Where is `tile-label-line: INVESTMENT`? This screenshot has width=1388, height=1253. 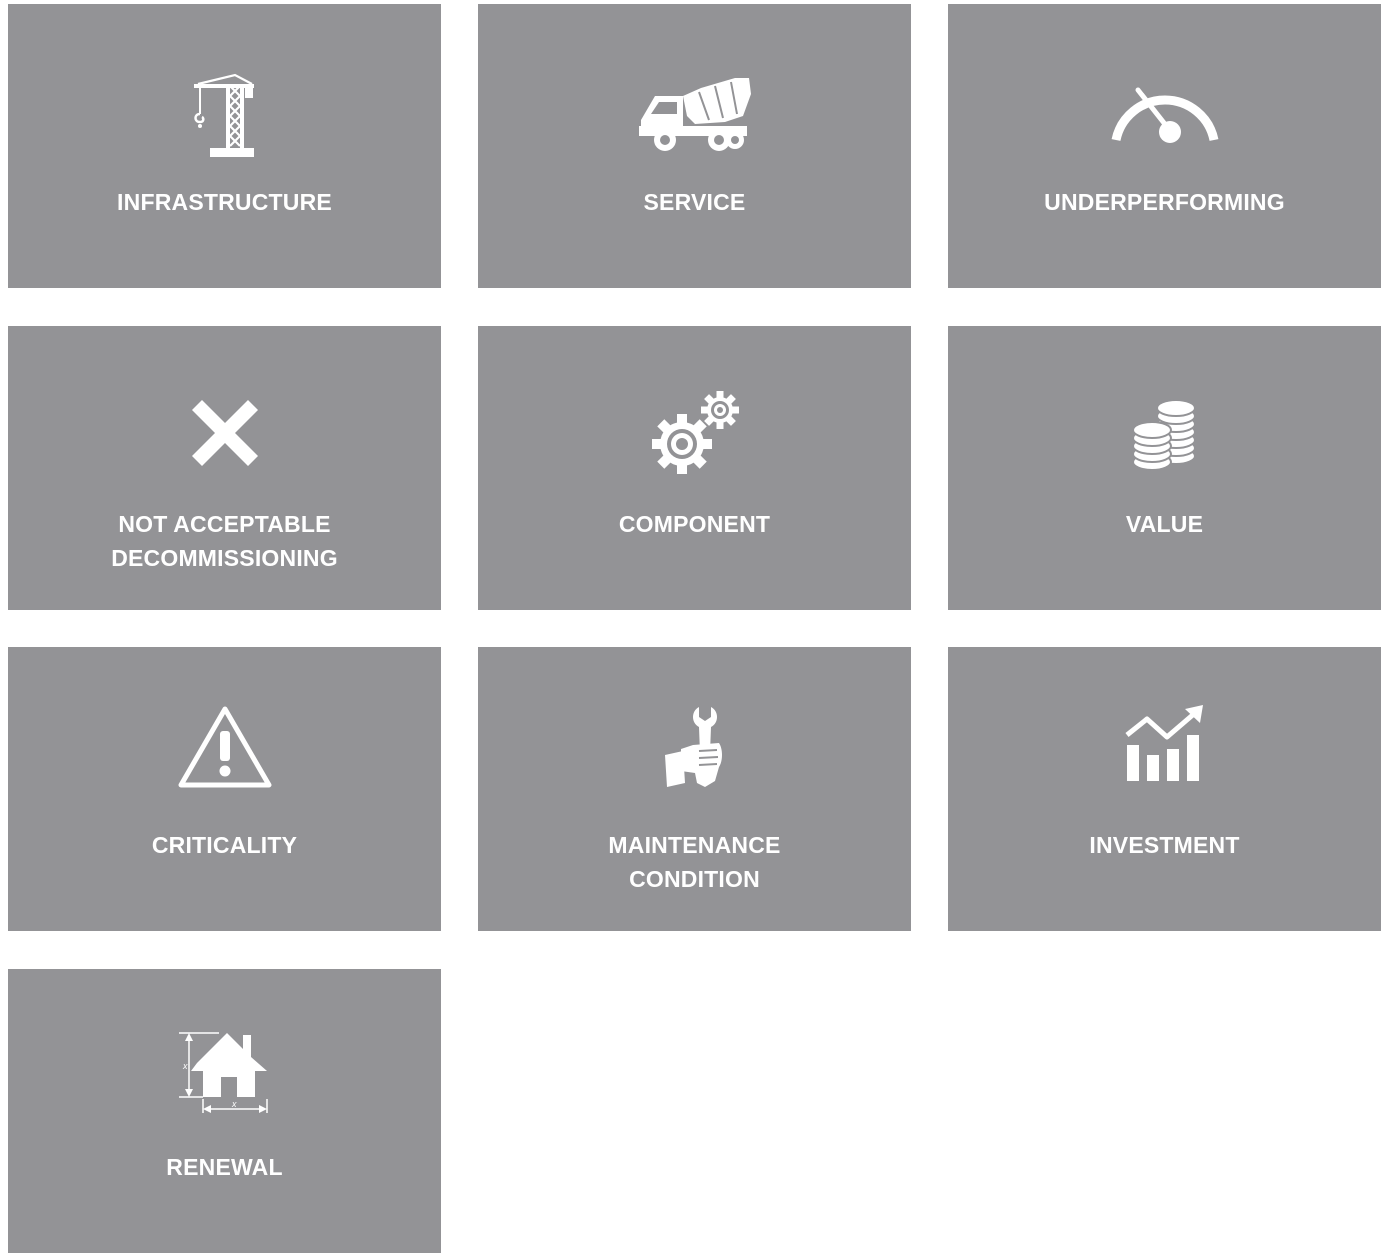
tile-label-line: INVESTMENT is located at coordinates (1164, 845).